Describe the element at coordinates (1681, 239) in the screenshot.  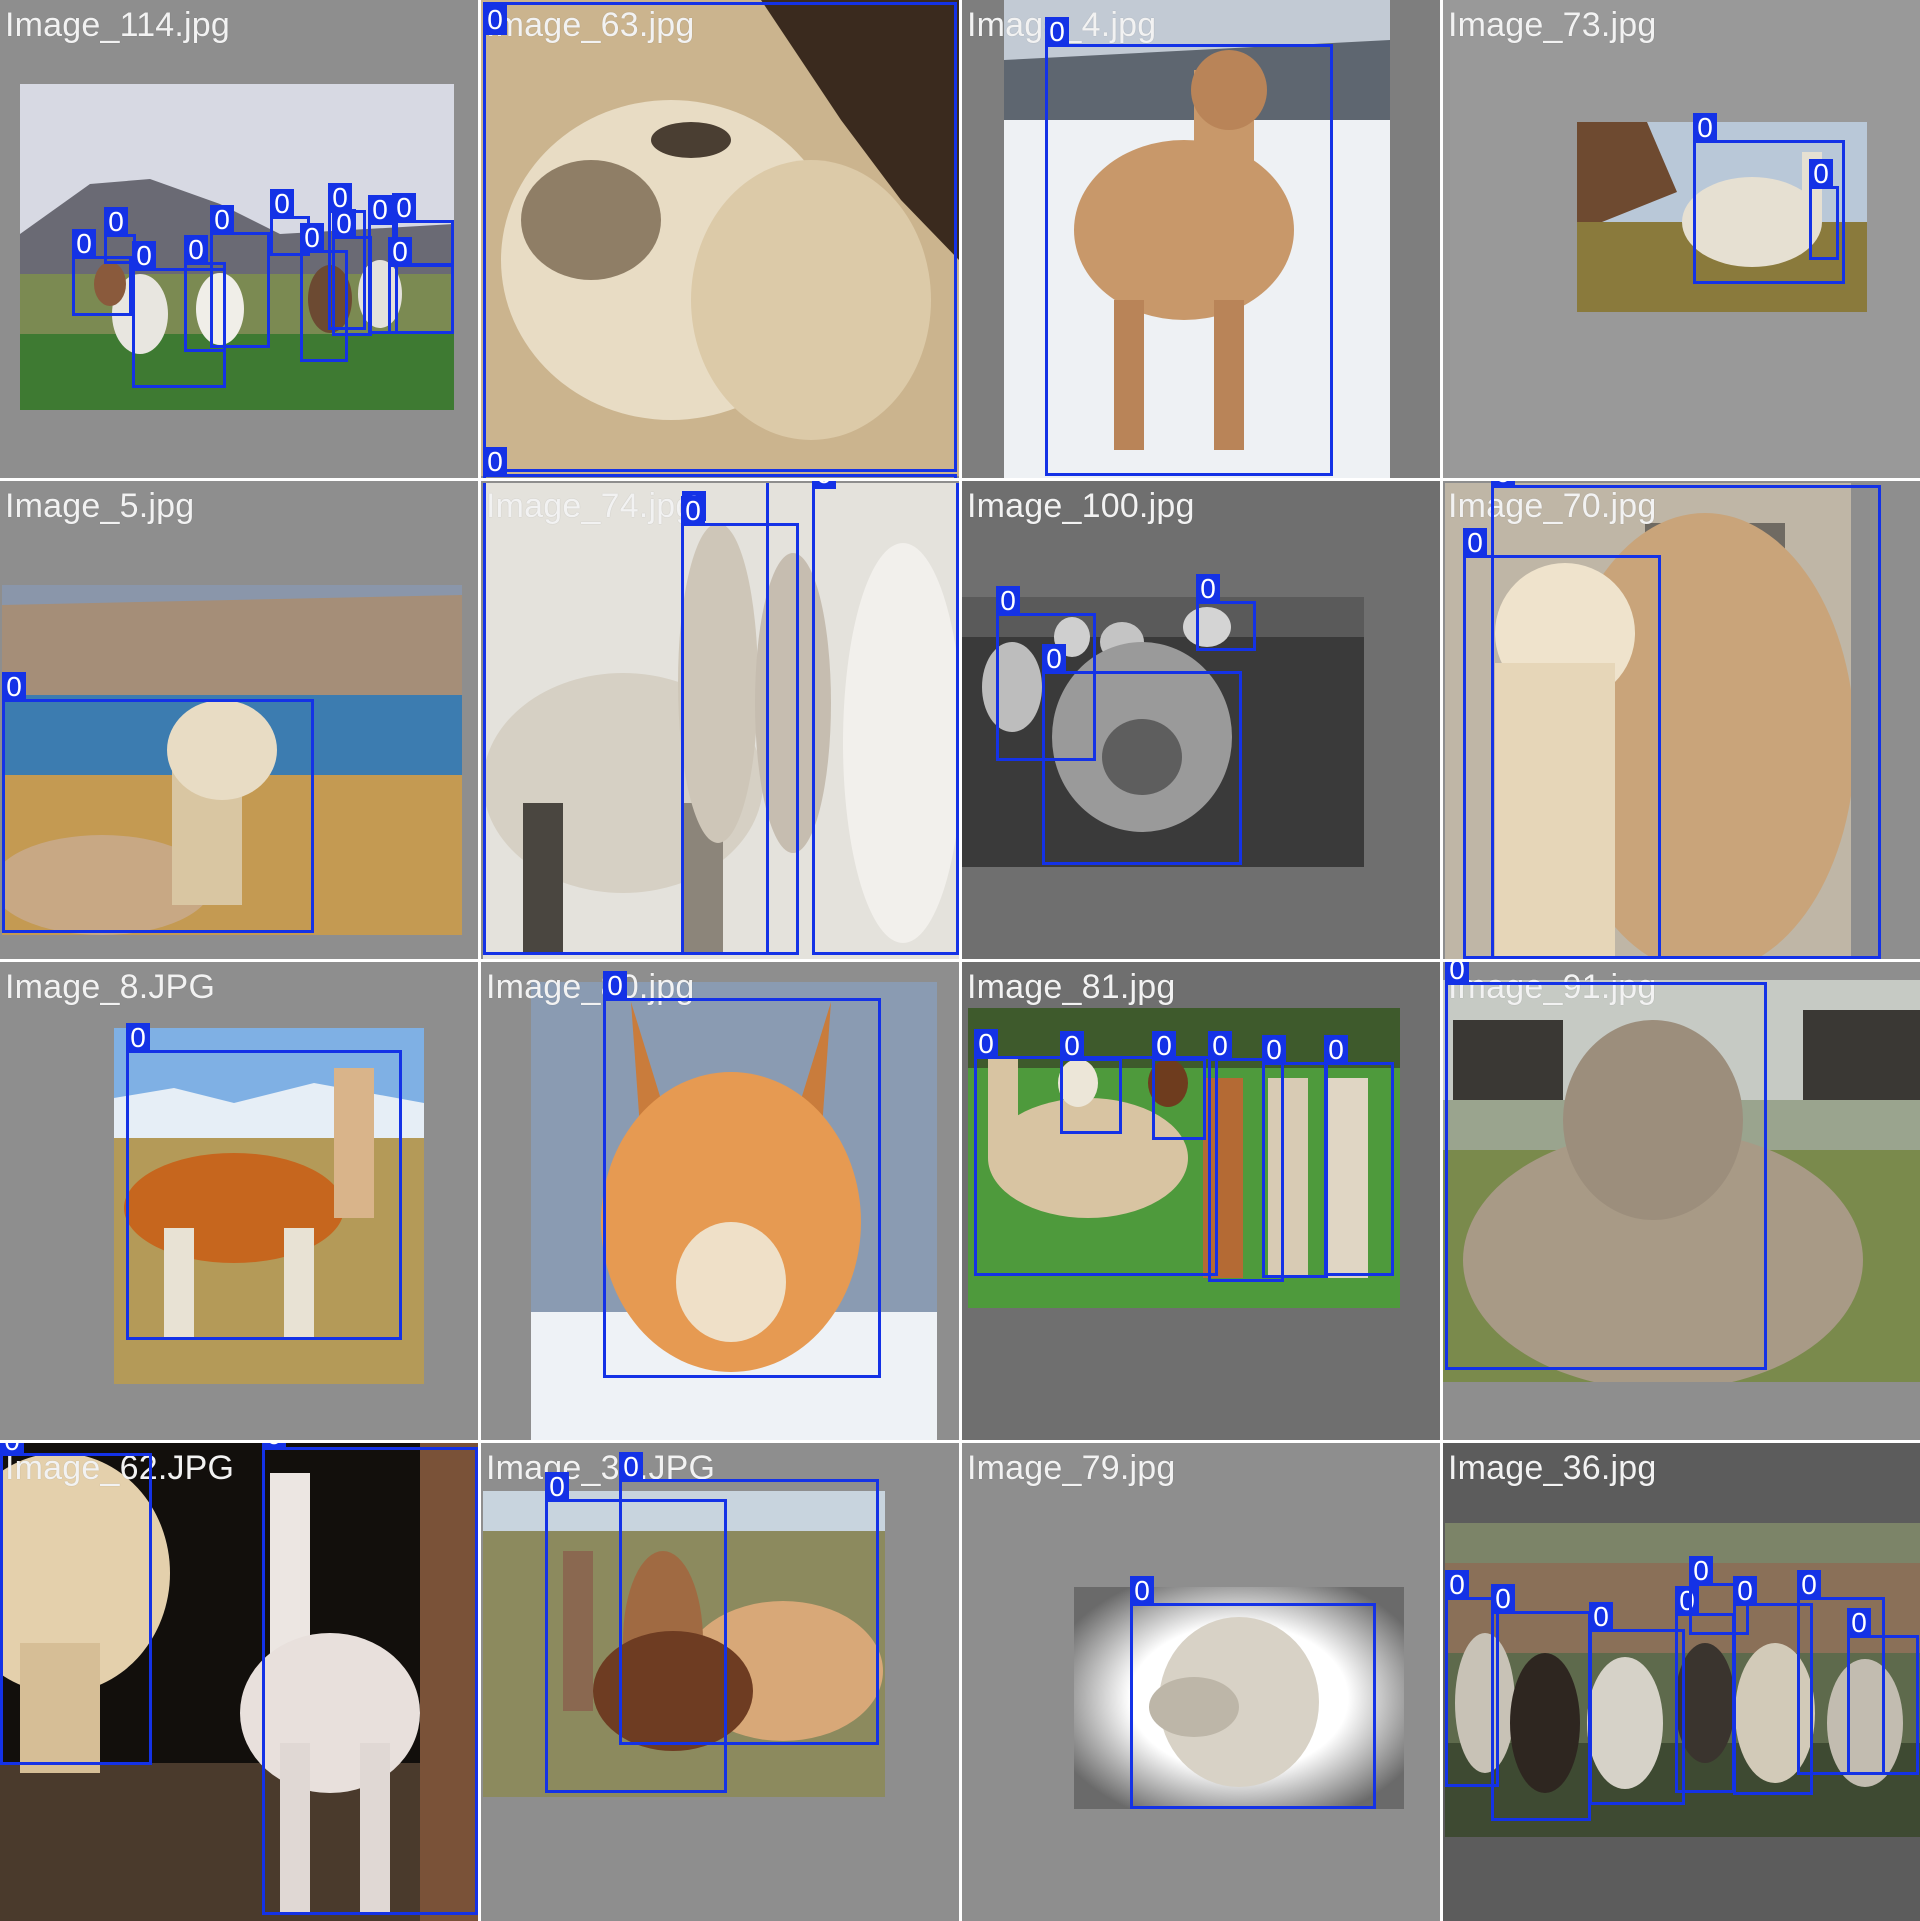
I see `tile-image-73: Image_73.jpg 0 0` at that location.